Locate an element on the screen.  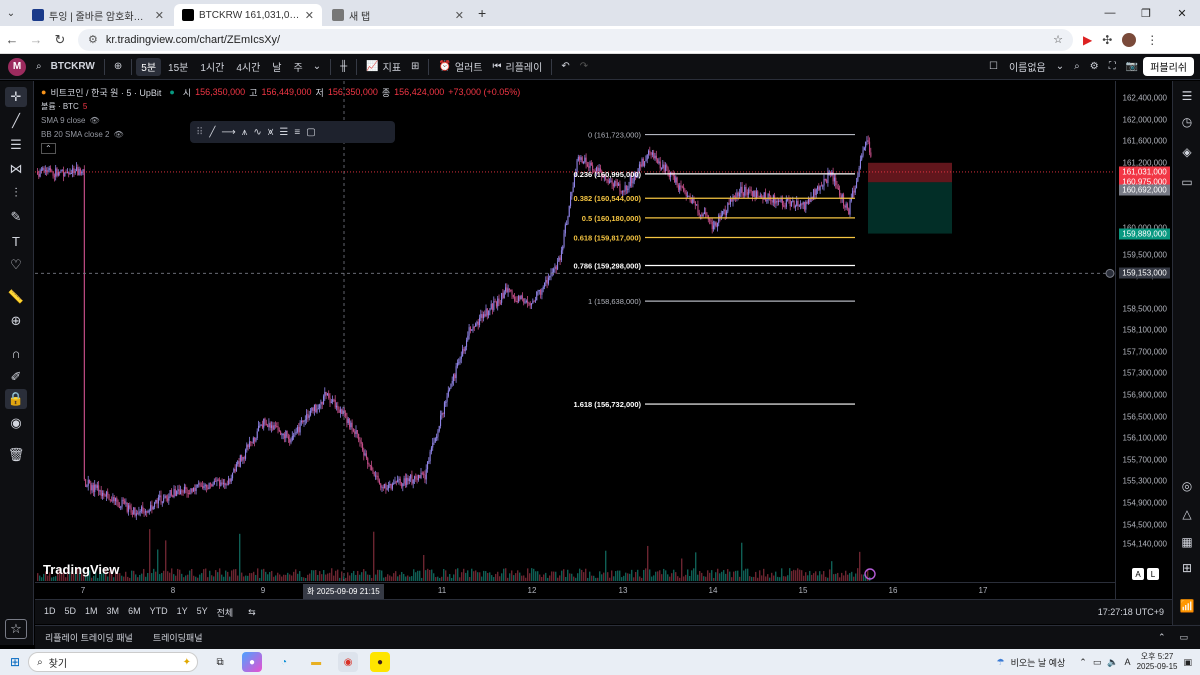
replay-button: ⏮ 리플레이 is located at coordinates (518, 67).